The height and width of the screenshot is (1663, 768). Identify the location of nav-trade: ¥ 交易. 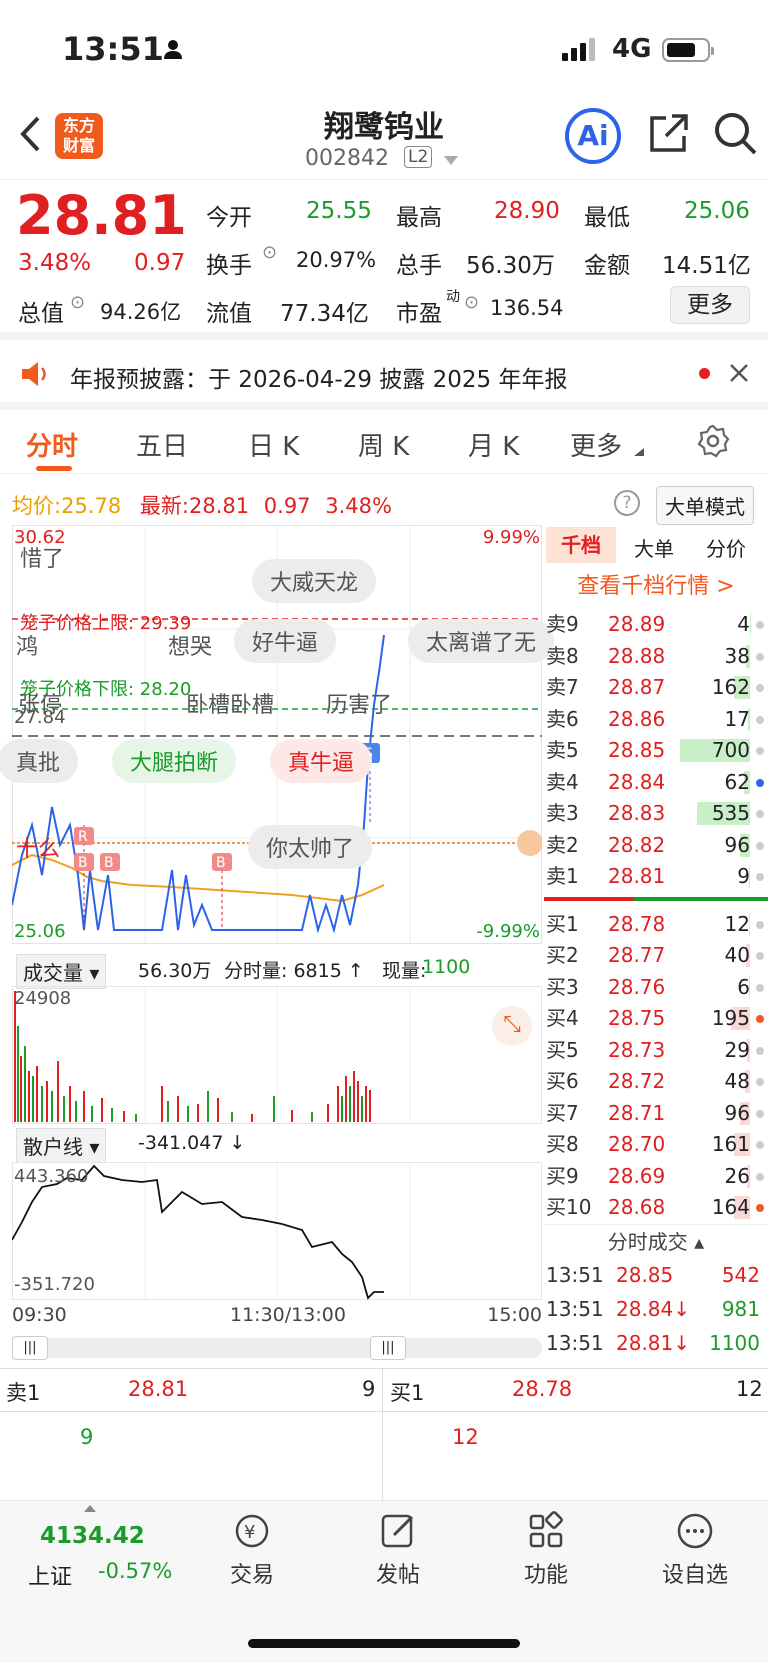
(252, 1550).